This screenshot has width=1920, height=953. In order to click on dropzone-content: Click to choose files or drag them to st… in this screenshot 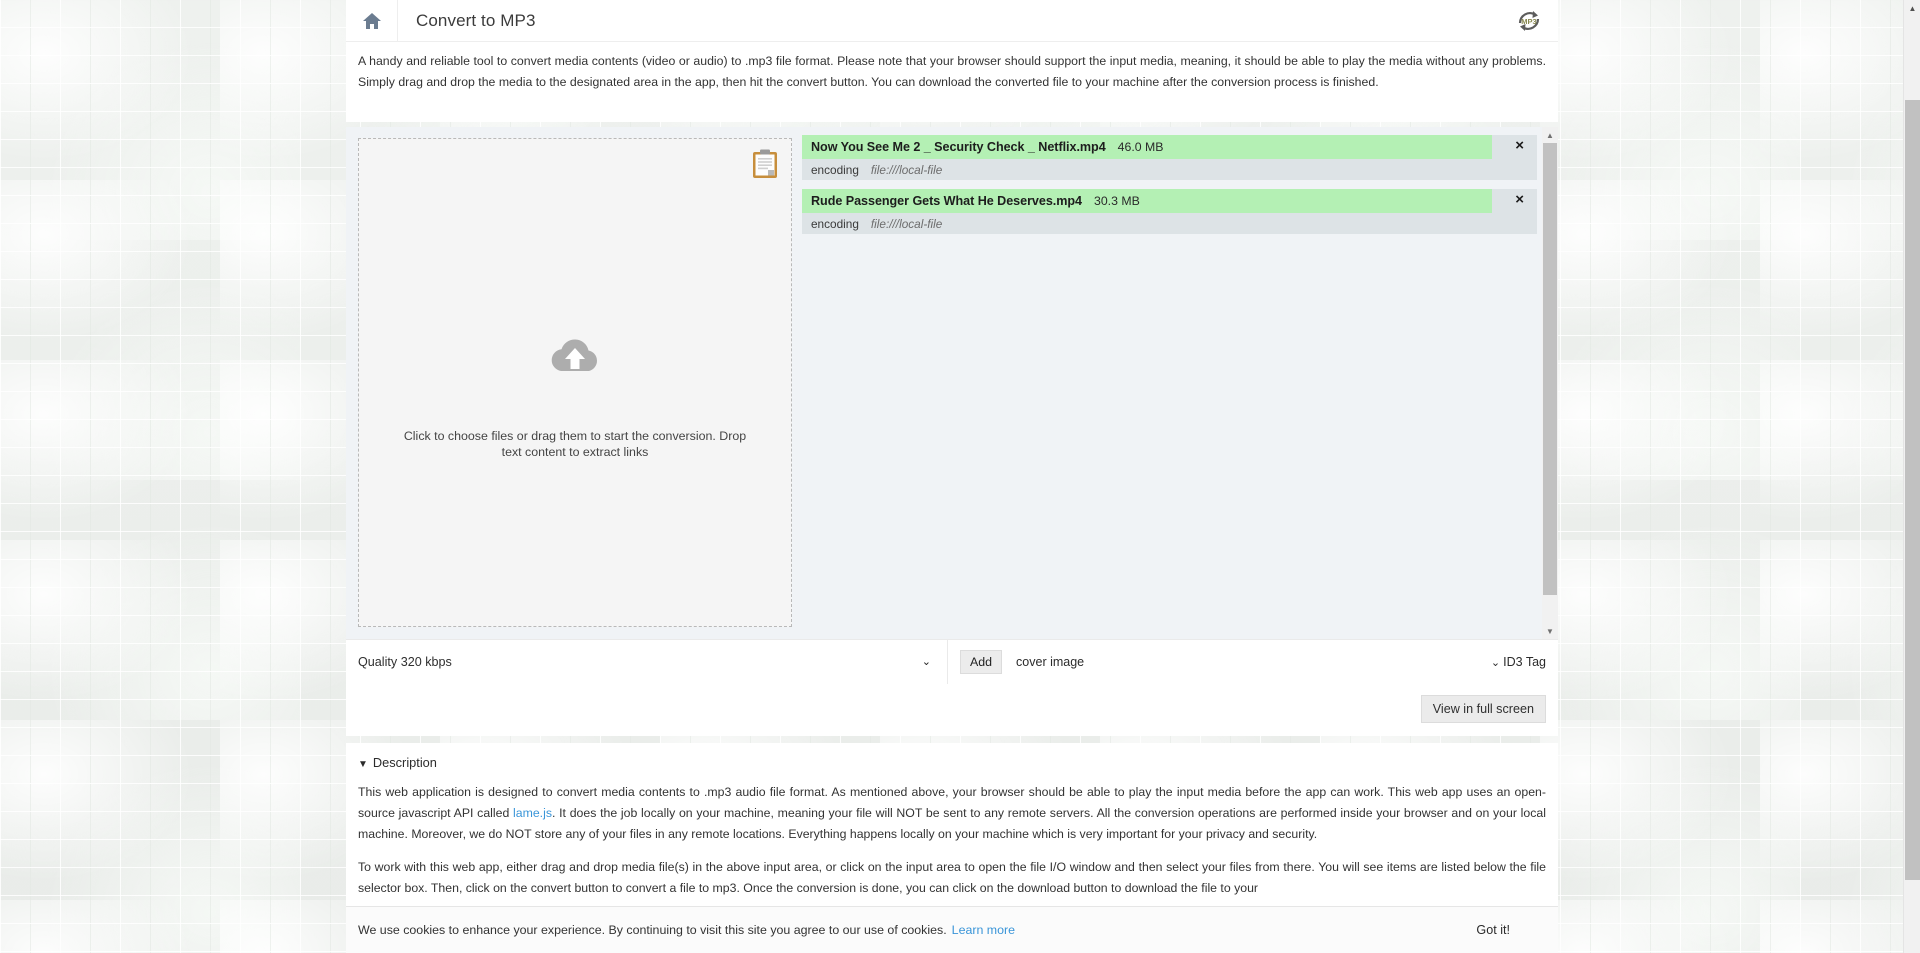, I will do `click(575, 397)`.